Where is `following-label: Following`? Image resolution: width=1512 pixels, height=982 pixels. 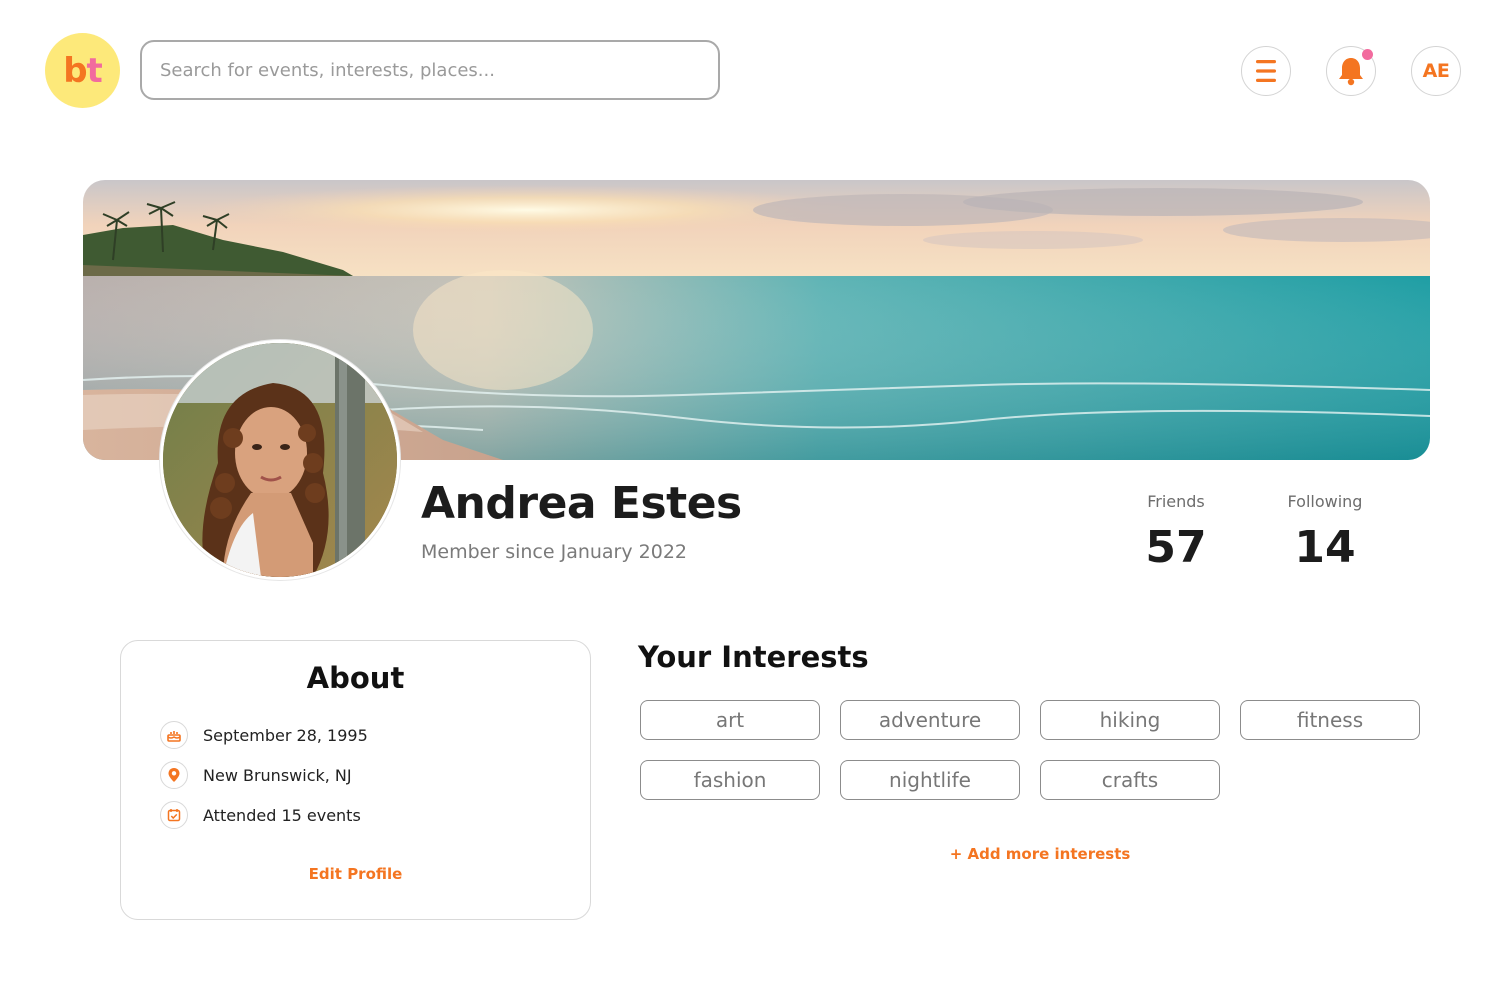
following-label: Following is located at coordinates (1325, 501).